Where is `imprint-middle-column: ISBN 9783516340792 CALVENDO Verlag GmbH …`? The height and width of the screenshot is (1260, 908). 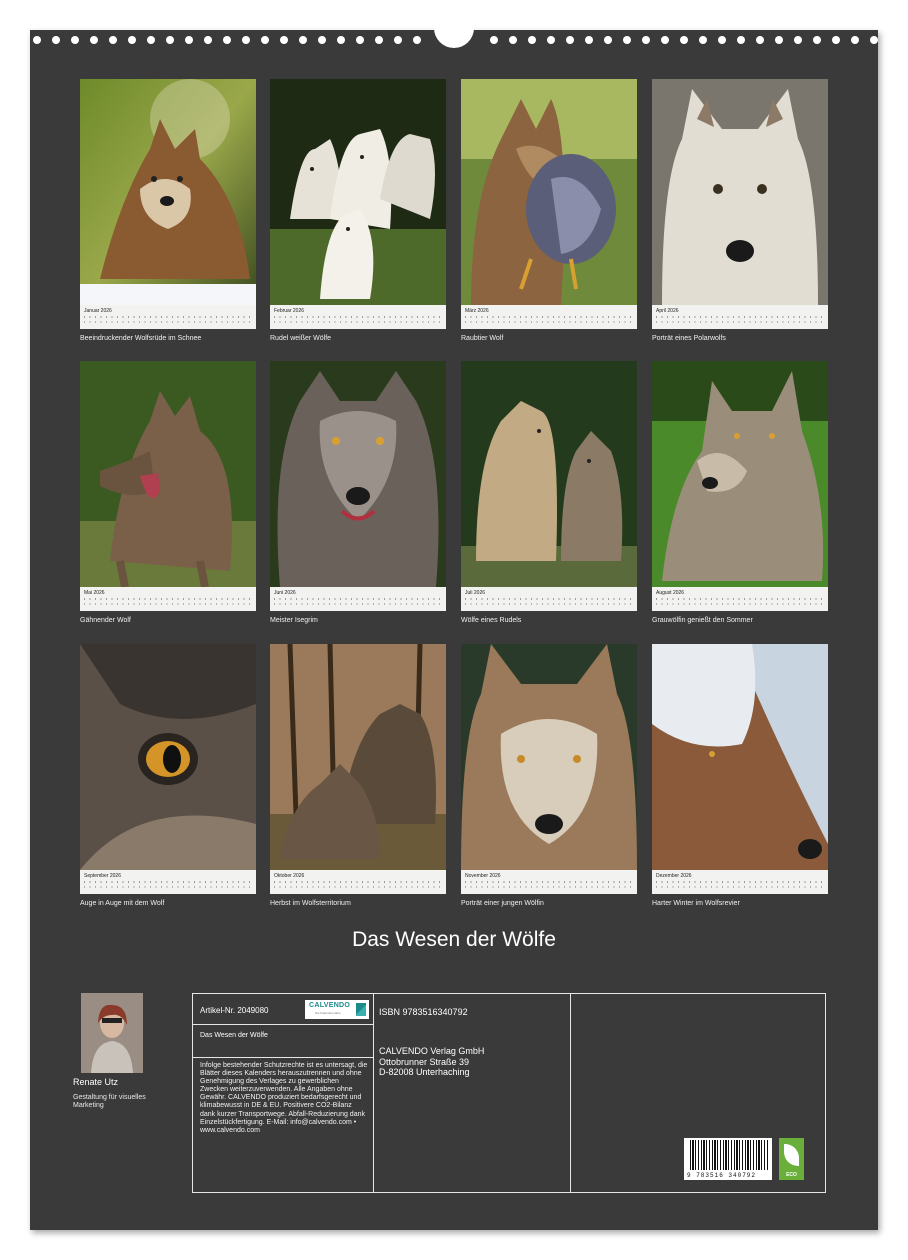
imprint-middle-column: ISBN 9783516340792 CALVENDO Verlag GmbH … is located at coordinates (472, 1093).